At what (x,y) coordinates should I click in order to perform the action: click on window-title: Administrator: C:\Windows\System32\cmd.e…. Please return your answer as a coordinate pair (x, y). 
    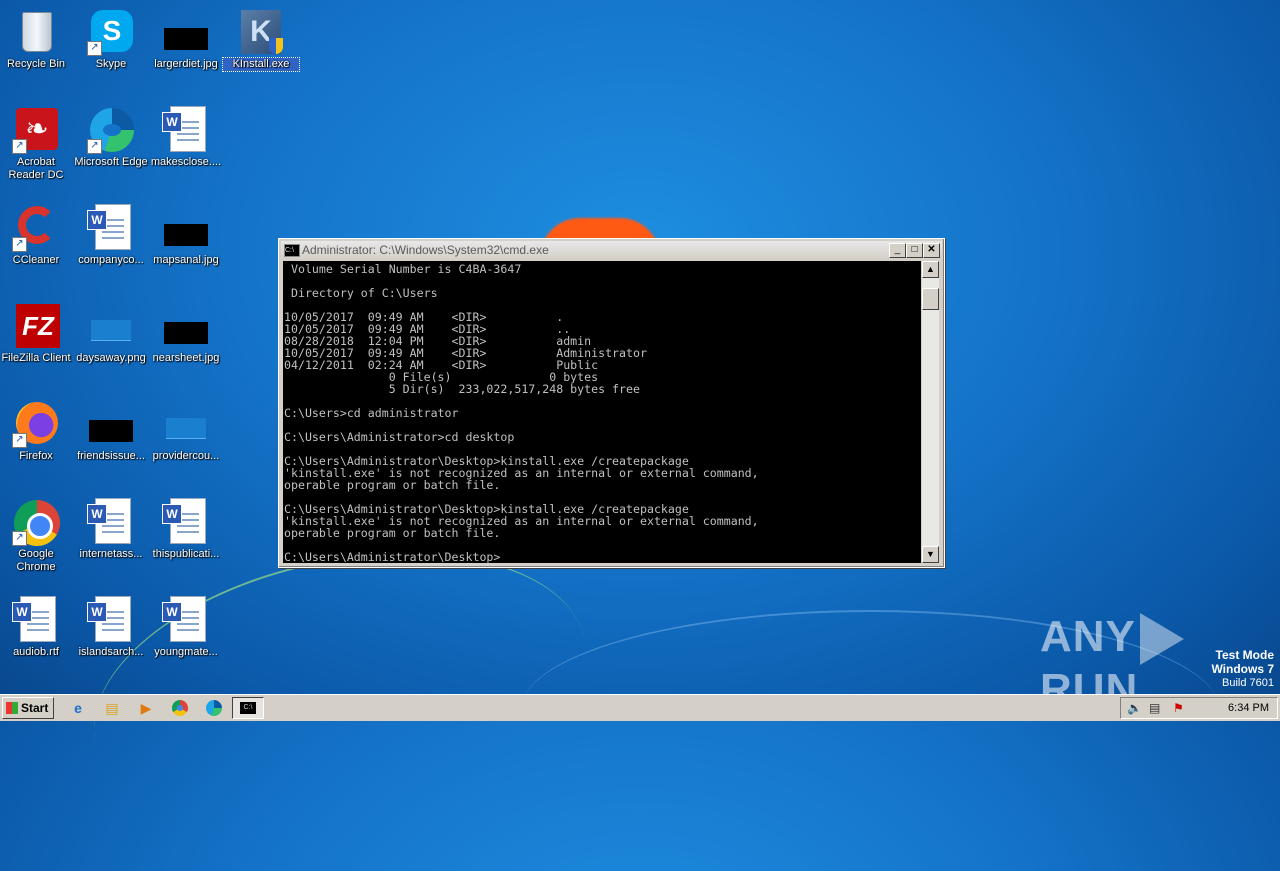
    Looking at the image, I should click on (425, 250).